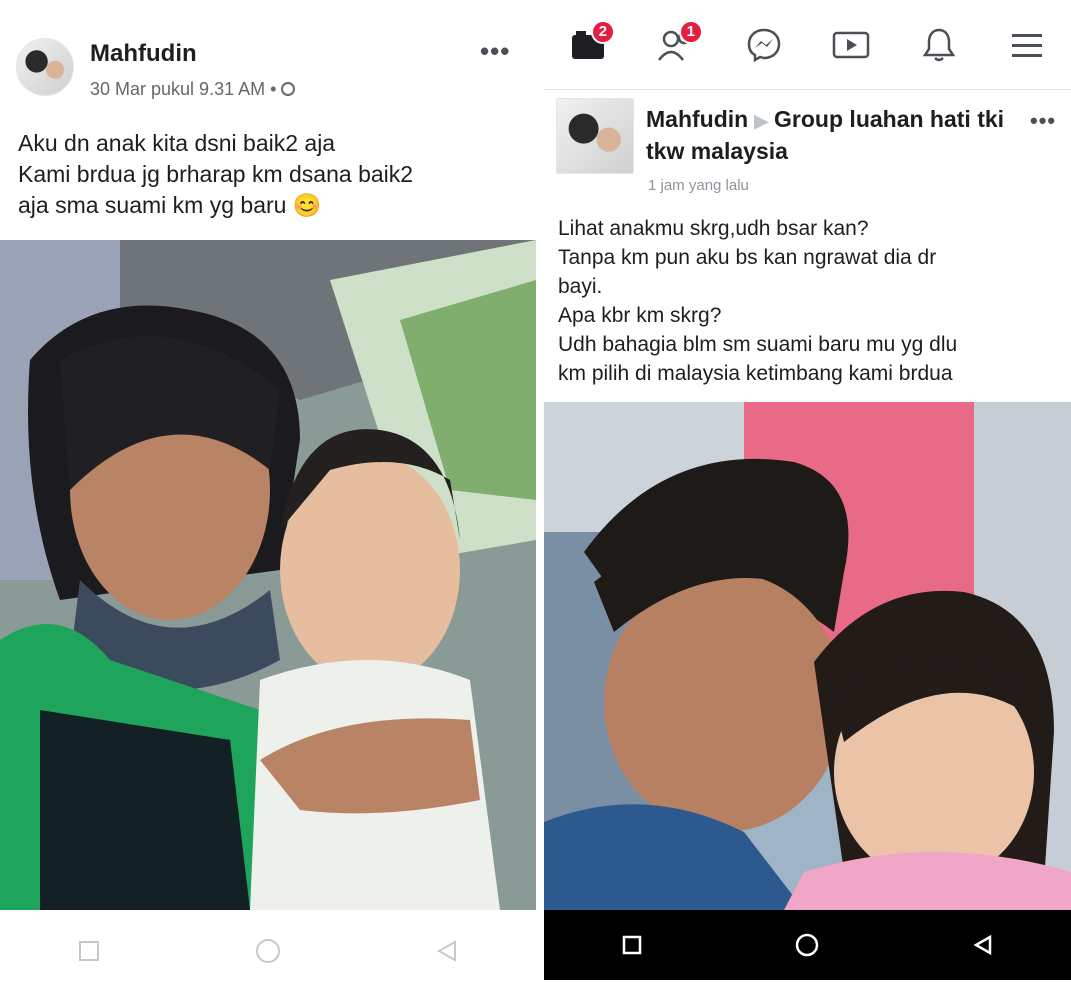 This screenshot has width=1071, height=992. What do you see at coordinates (640, 315) in the screenshot?
I see `post-text-line: Apa kbr km skrg?` at bounding box center [640, 315].